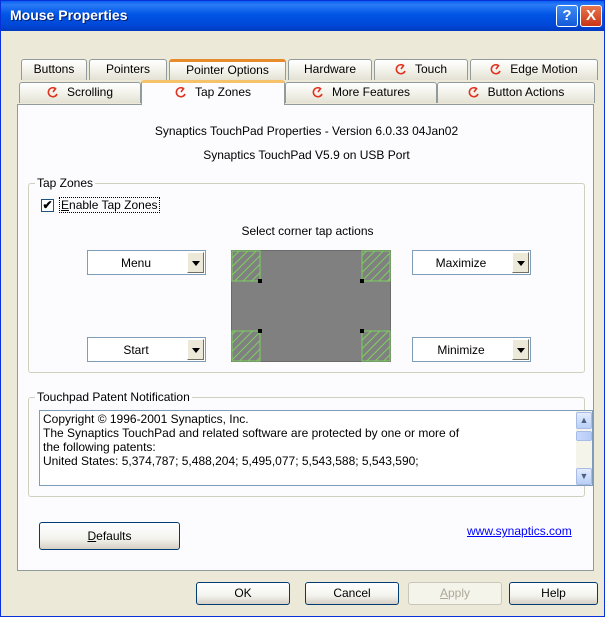  Describe the element at coordinates (461, 350) in the screenshot. I see `bottom-right-action-value: Minimize` at that location.